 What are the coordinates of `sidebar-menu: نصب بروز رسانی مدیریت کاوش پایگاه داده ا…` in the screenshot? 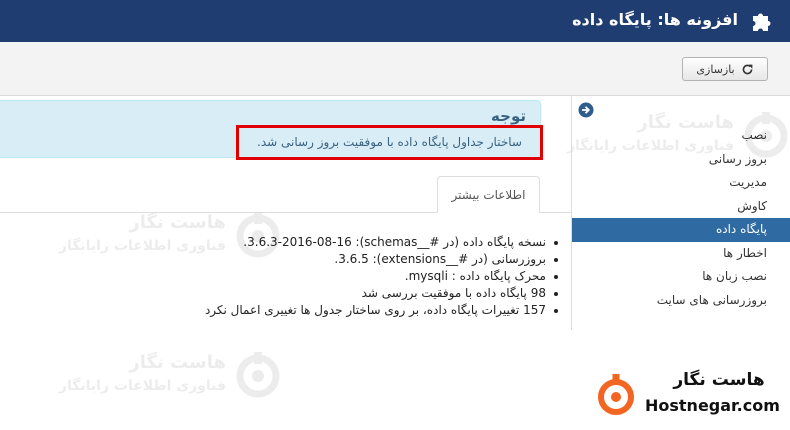 It's located at (681, 218).